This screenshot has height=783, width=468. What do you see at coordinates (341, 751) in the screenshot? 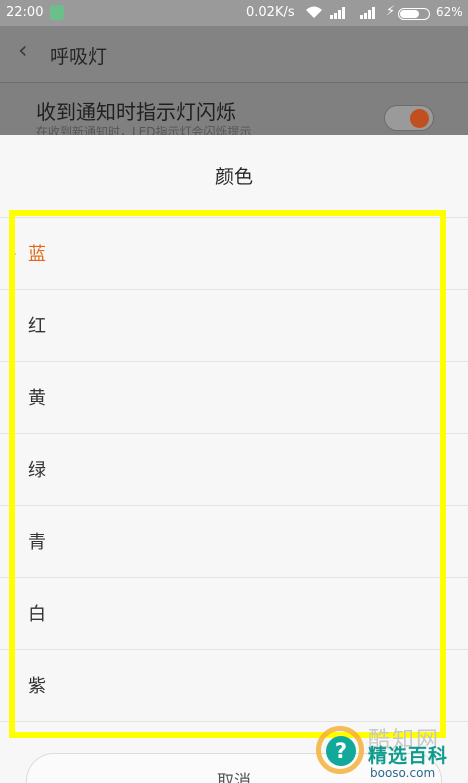
I see `help-icon: ?` at bounding box center [341, 751].